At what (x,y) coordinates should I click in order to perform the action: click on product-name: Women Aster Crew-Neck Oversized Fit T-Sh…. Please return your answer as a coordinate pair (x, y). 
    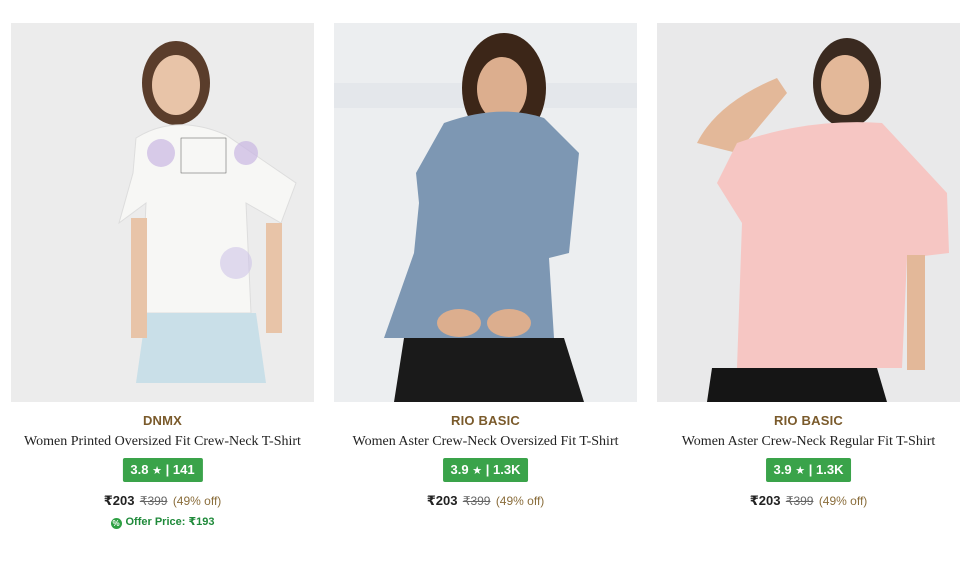
    Looking at the image, I should click on (485, 442).